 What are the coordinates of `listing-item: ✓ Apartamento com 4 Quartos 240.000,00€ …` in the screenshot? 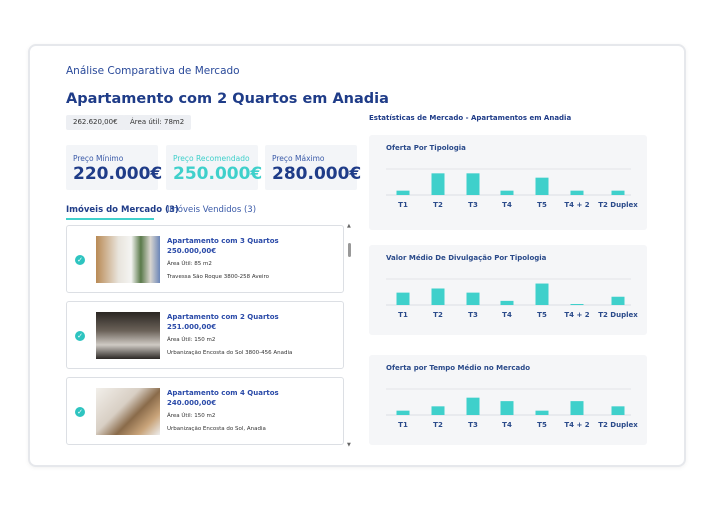 It's located at (205, 411).